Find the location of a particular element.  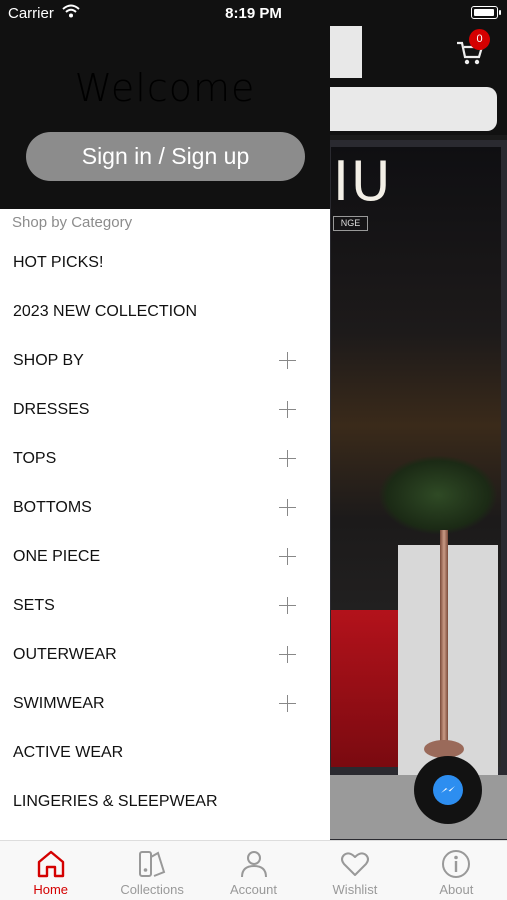

messenger-icon is located at coordinates (448, 790).